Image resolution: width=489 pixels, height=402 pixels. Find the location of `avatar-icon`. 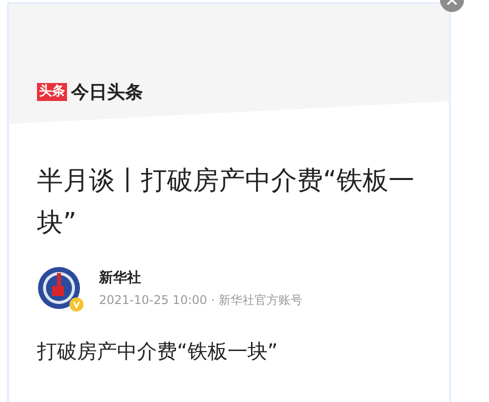

avatar-icon is located at coordinates (59, 288).